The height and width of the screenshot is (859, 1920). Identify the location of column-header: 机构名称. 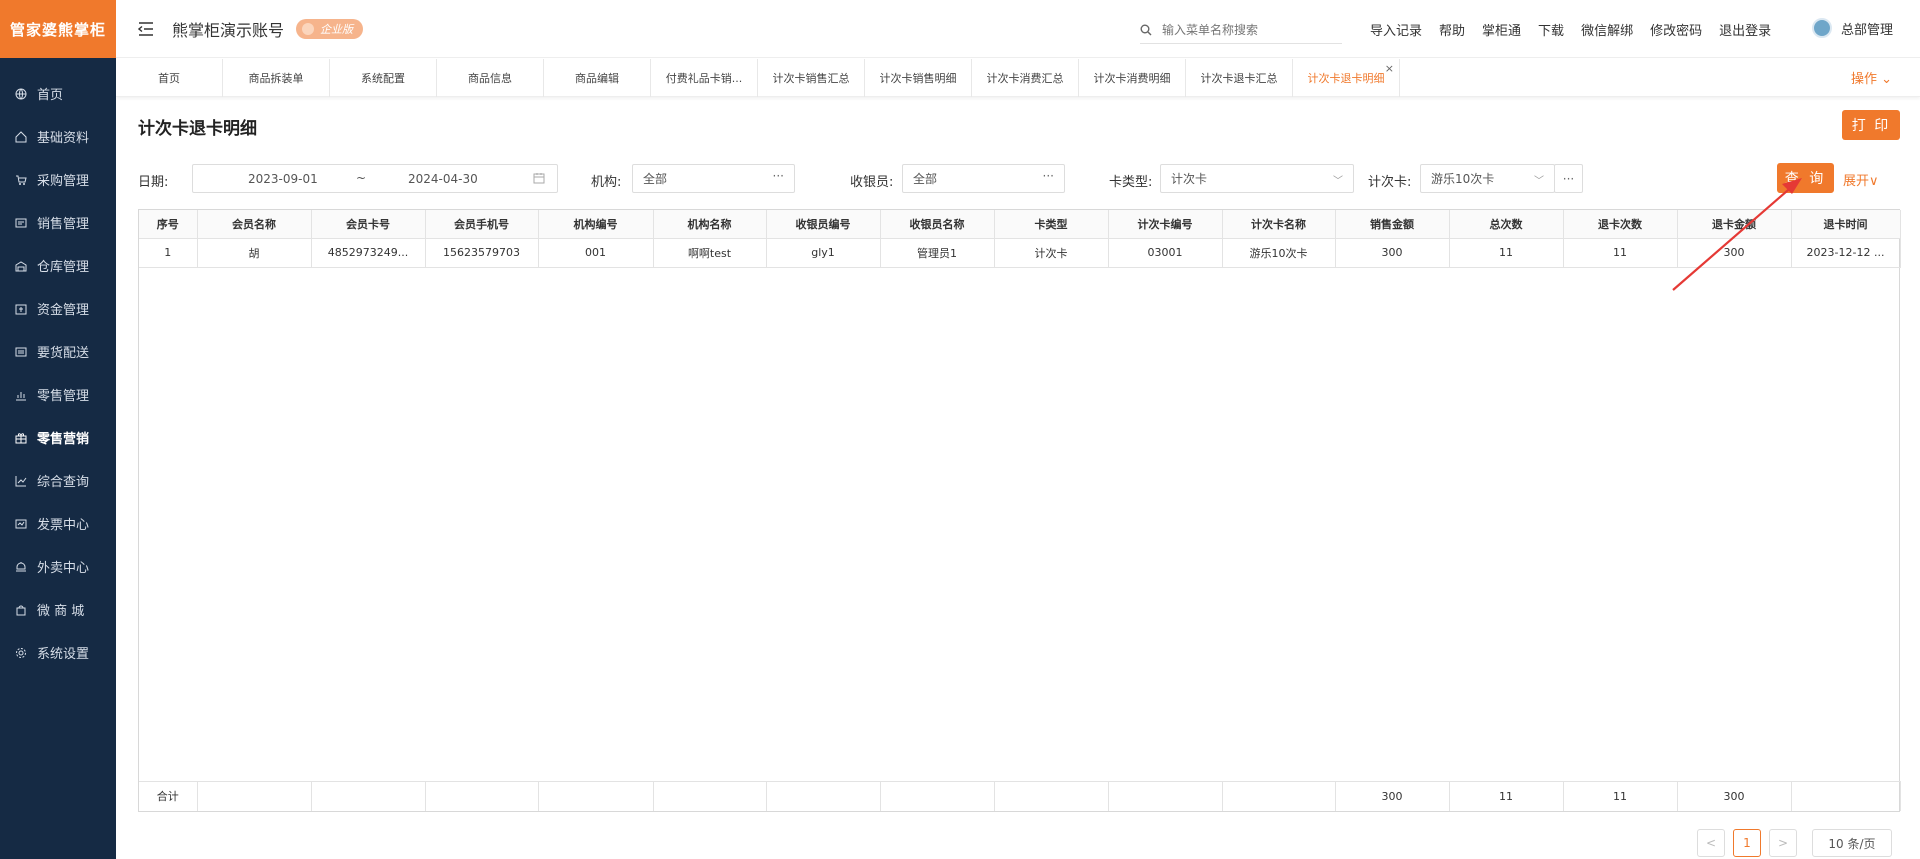
(710, 224).